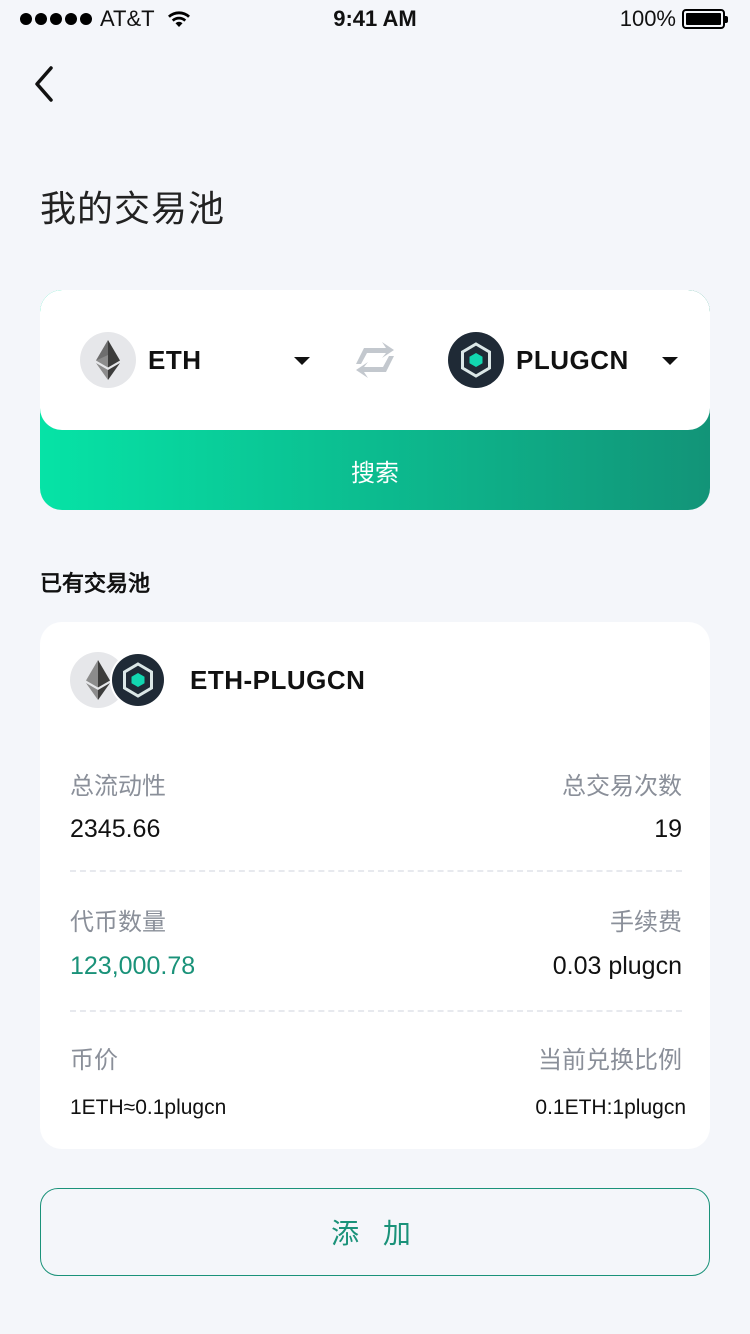  I want to click on add-button: 添 加, so click(375, 1232).